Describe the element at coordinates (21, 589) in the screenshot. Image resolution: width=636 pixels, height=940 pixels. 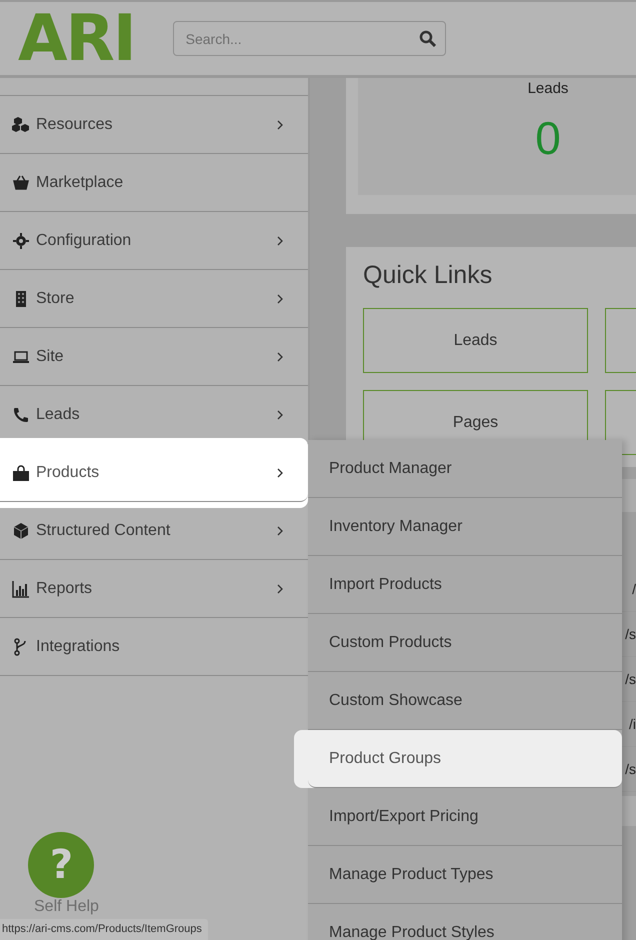
I see `bar-chart-icon` at that location.